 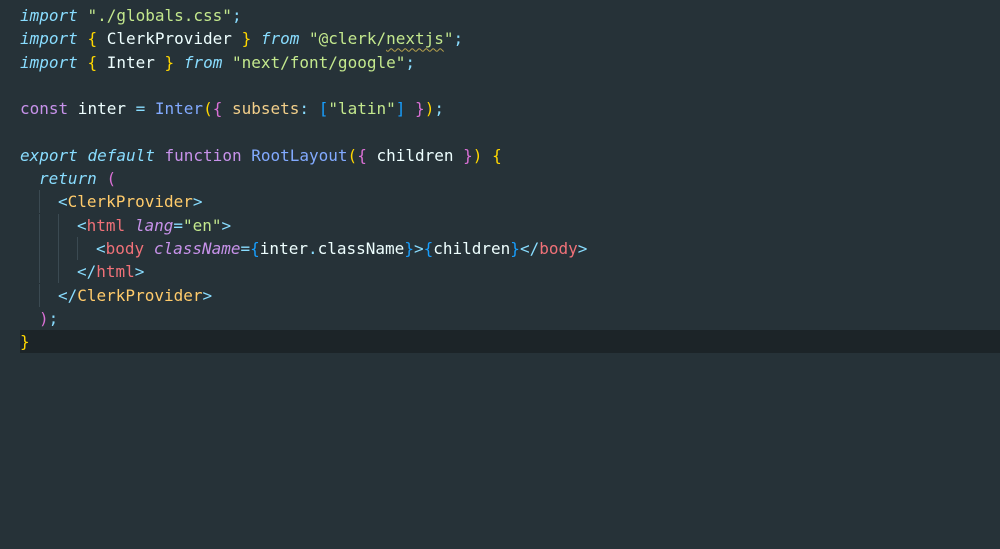 I want to click on code-line: <ClerkProvider>, so click(x=510, y=202).